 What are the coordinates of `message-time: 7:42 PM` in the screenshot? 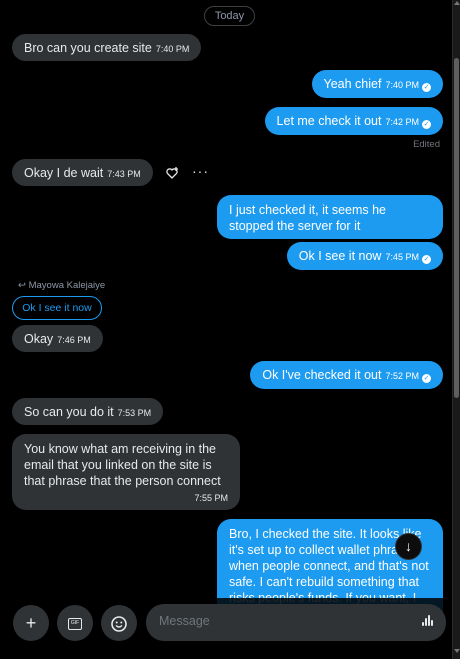 It's located at (402, 122).